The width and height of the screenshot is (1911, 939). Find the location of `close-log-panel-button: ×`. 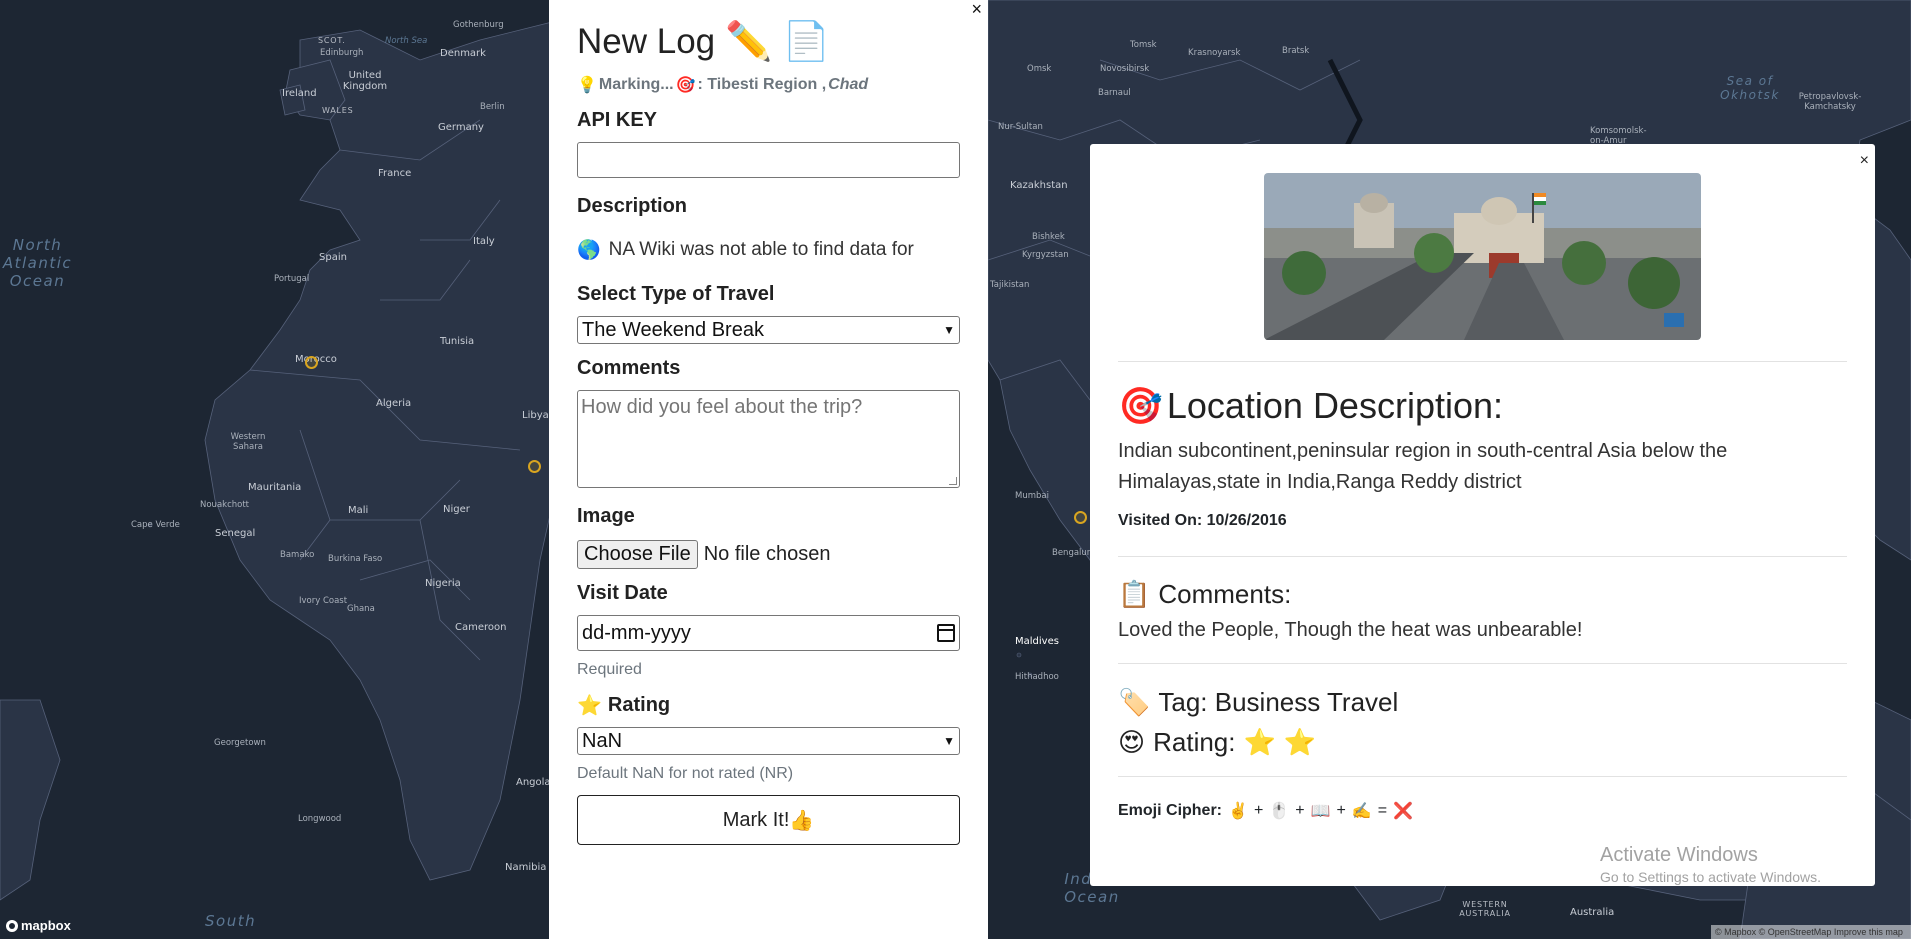

close-log-panel-button: × is located at coordinates (976, 9).